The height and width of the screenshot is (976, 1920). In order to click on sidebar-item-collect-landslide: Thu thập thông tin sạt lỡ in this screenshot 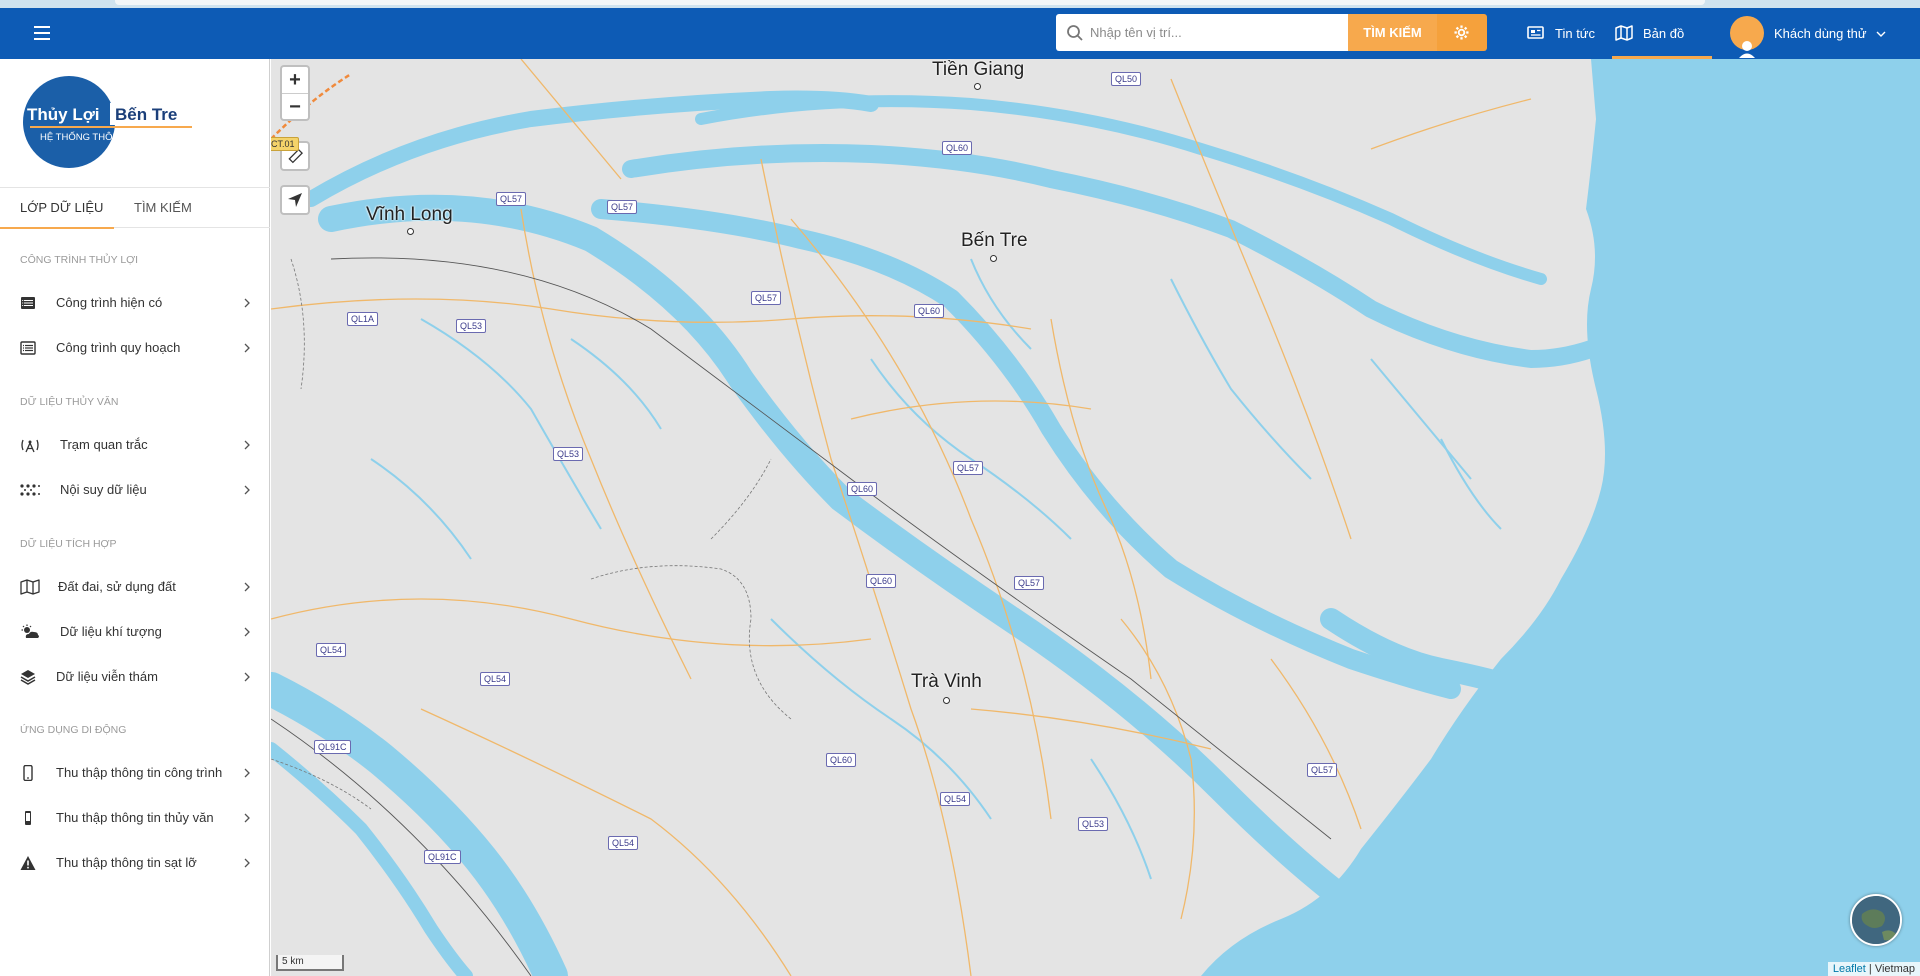, I will do `click(135, 863)`.